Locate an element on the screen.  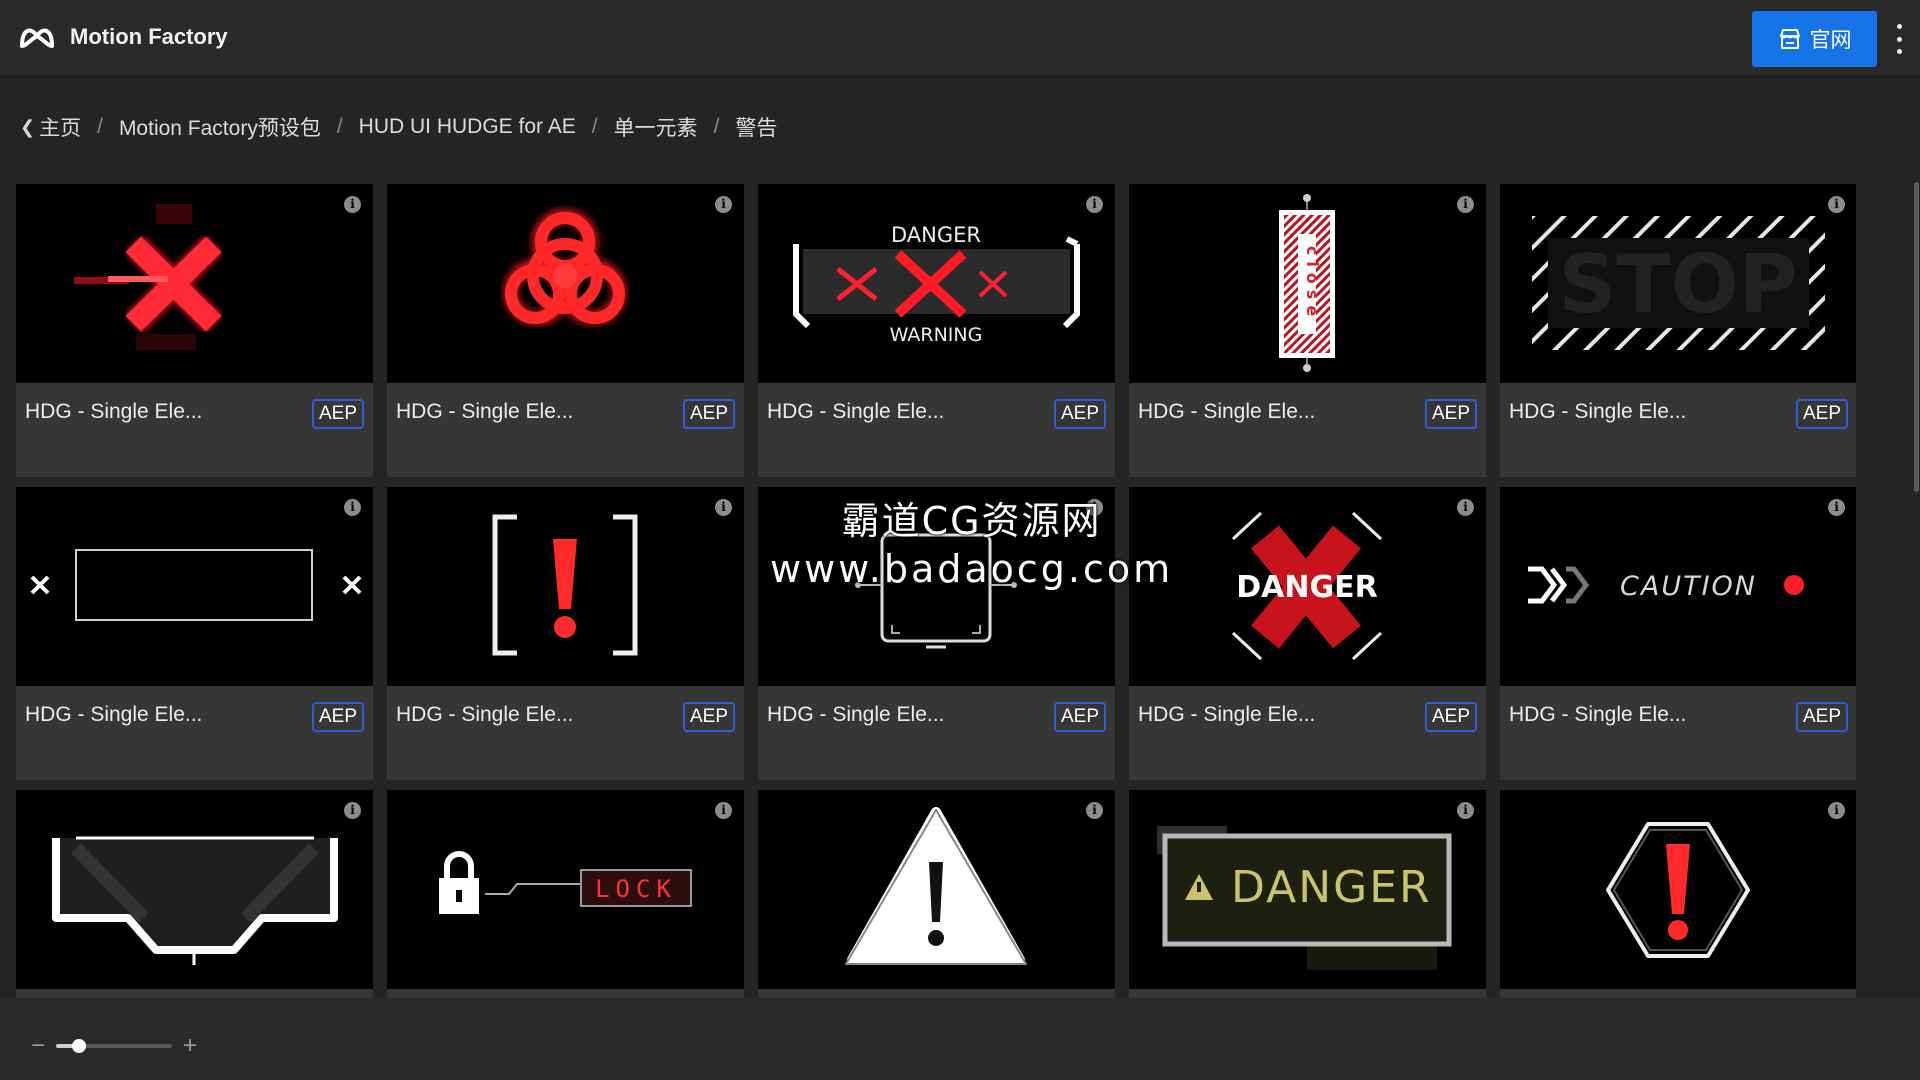
asset-card: DANGER WARNING i HDG - Single Ele... AEP is located at coordinates (936, 330).